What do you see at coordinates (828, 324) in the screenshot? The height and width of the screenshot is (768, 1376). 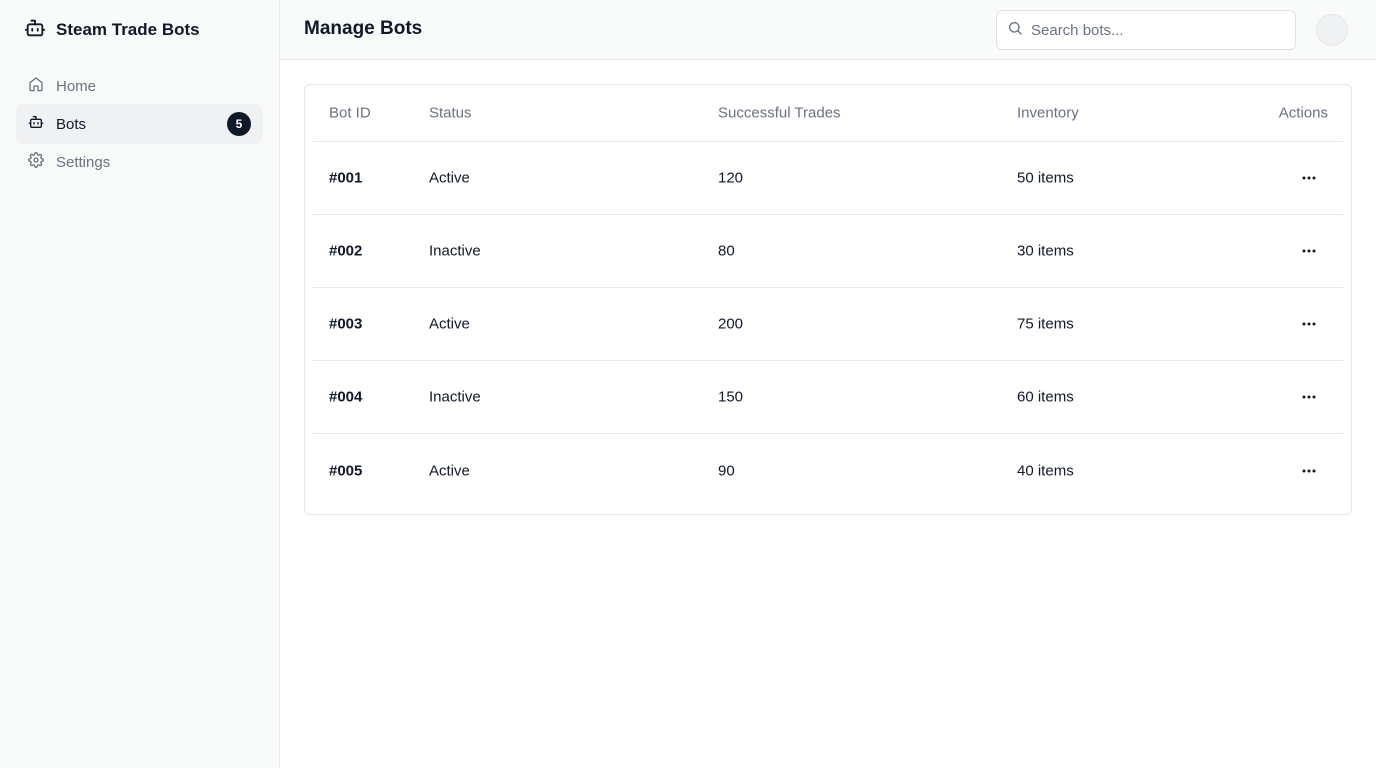 I see `table-row: #003 Active 200 75 items` at bounding box center [828, 324].